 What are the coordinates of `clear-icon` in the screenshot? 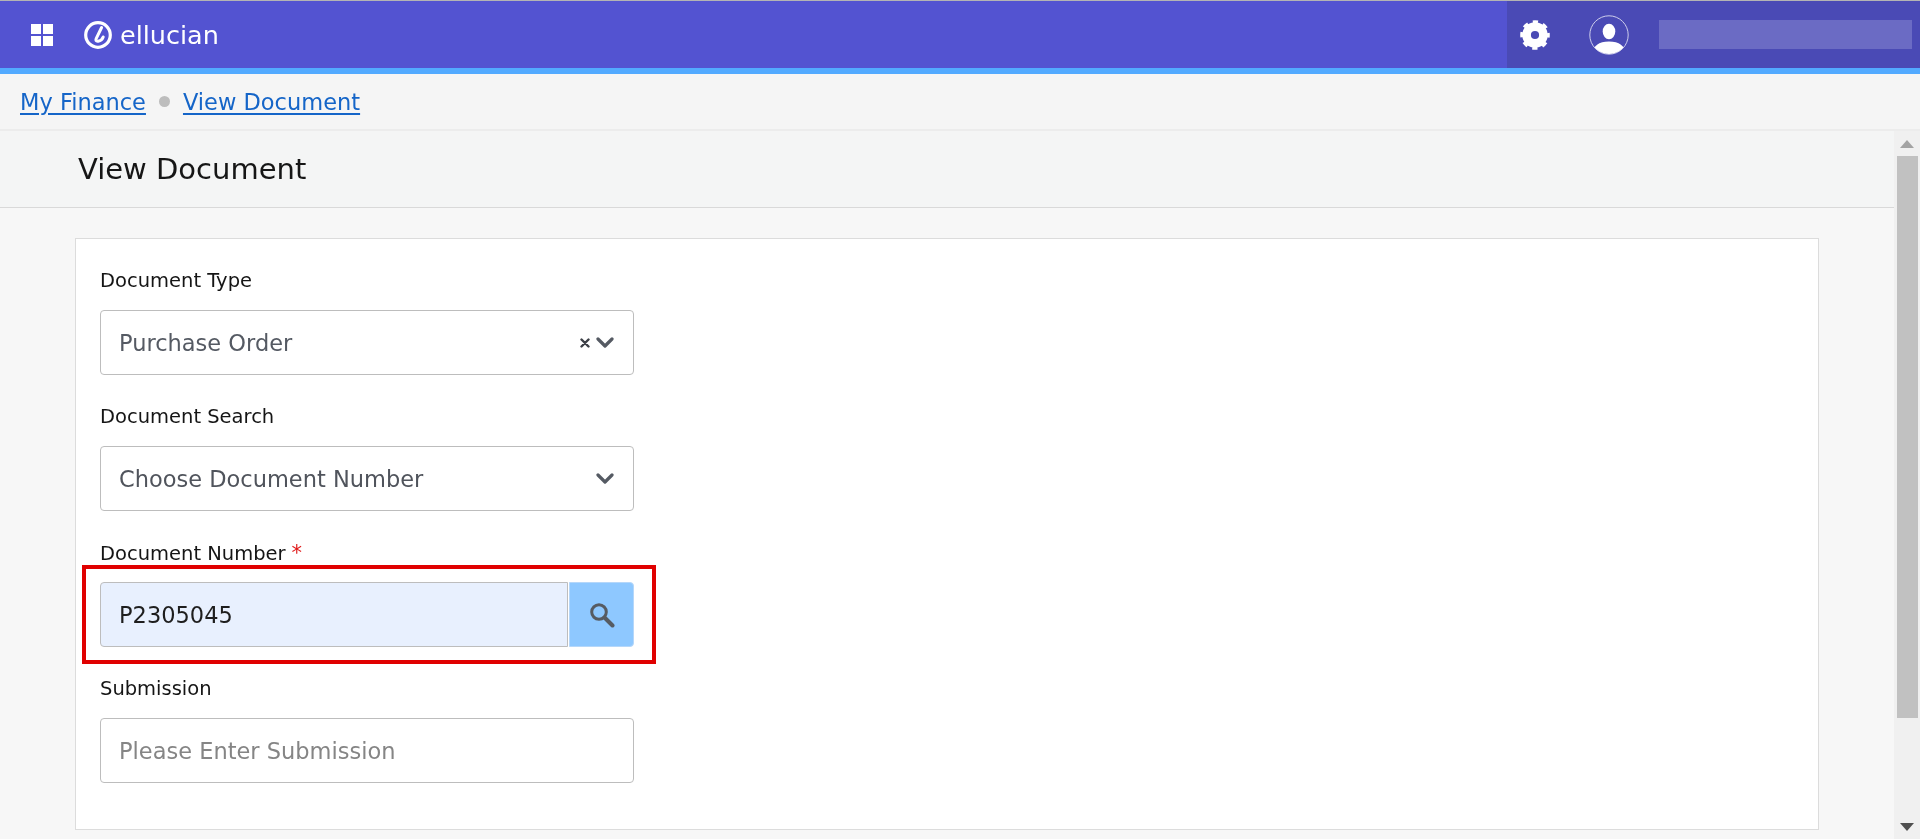 It's located at (585, 342).